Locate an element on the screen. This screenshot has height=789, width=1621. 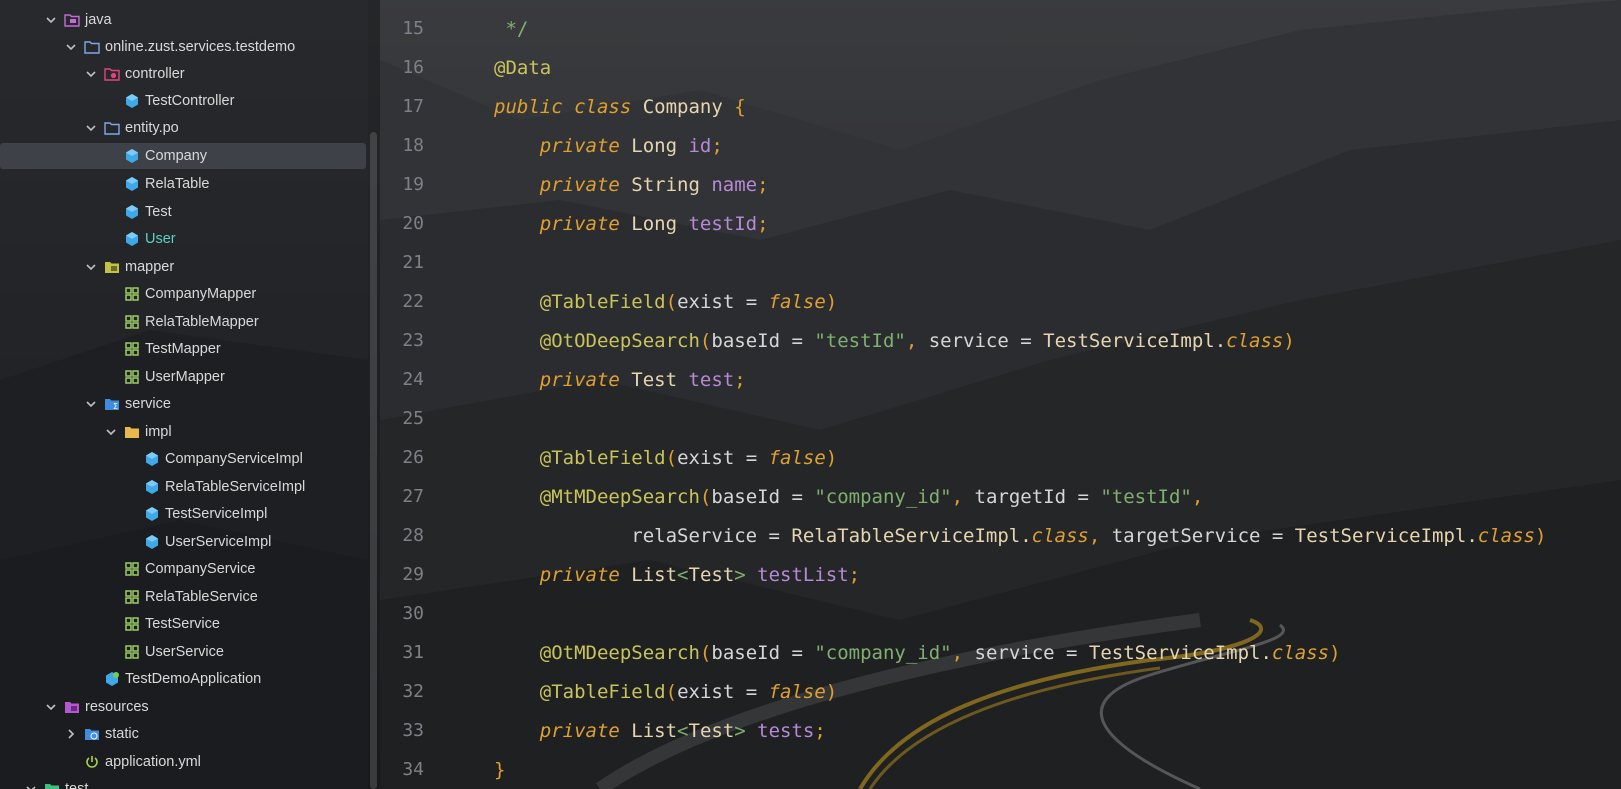
code-text: @TableField(exist = false) is located at coordinates (665, 692).